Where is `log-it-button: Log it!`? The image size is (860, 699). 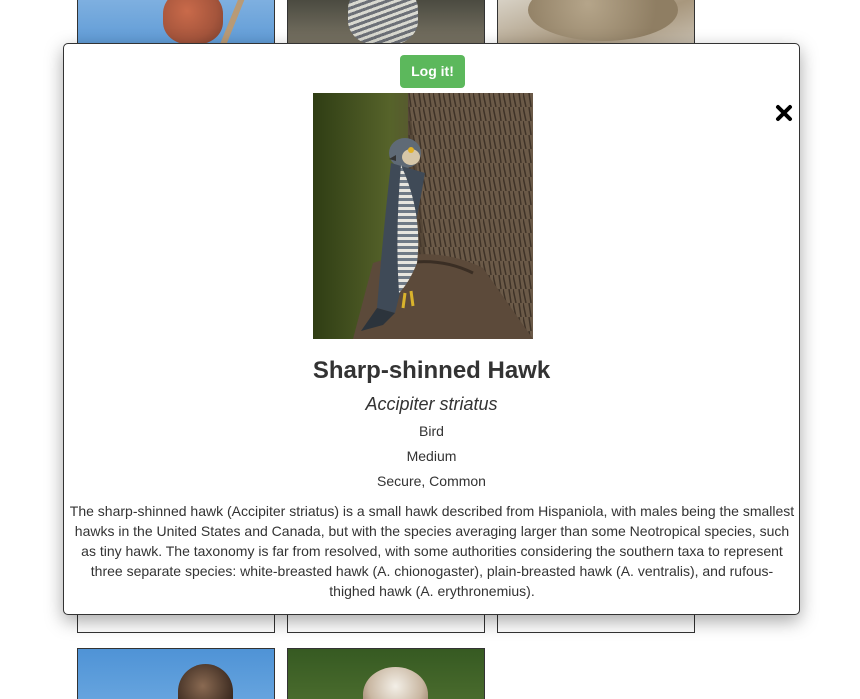
log-it-button: Log it! is located at coordinates (432, 71).